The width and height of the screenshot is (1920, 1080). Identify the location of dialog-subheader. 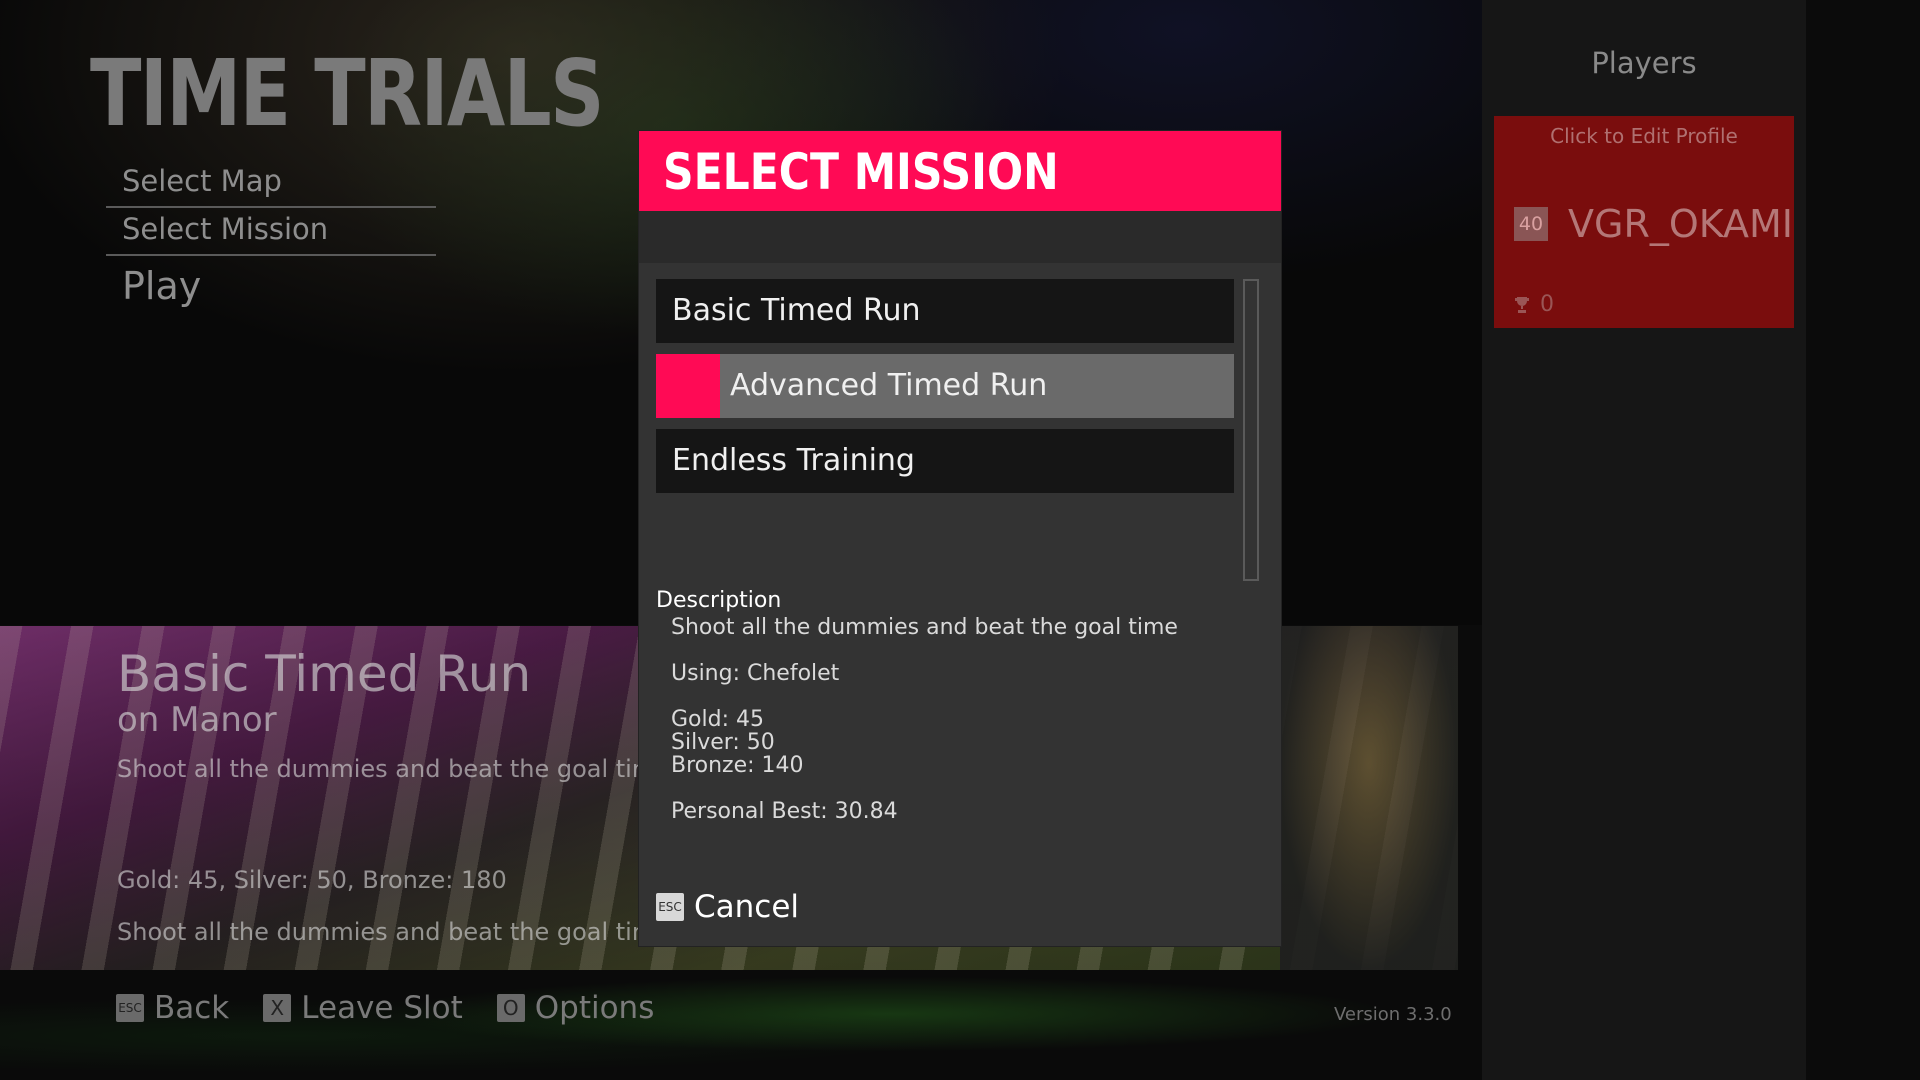
(960, 237).